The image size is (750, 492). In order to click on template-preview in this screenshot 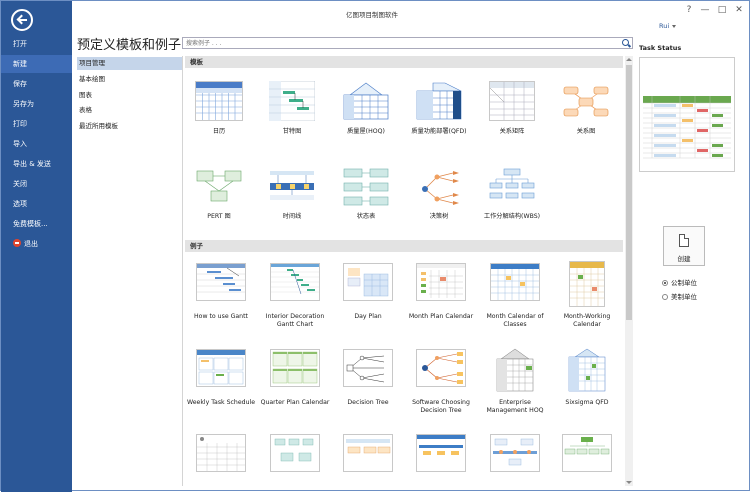, I will do `click(687, 114)`.